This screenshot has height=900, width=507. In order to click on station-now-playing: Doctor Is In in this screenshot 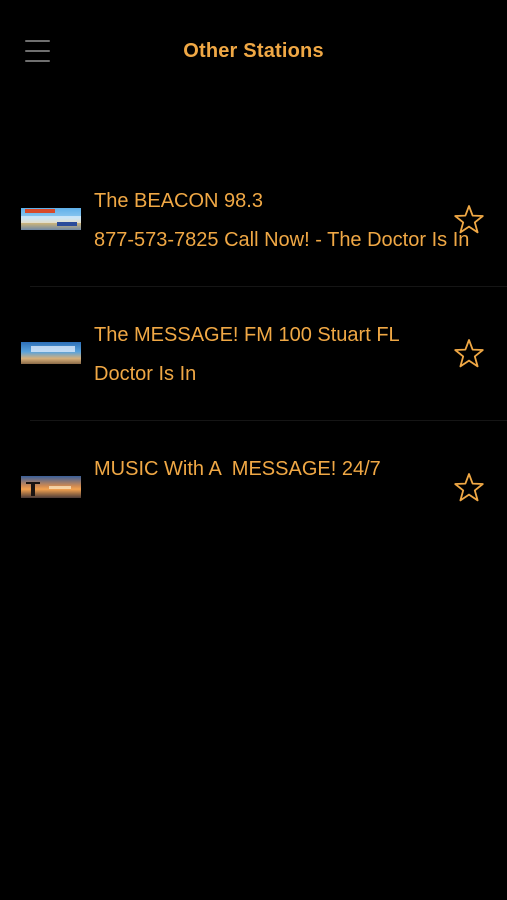, I will do `click(145, 374)`.